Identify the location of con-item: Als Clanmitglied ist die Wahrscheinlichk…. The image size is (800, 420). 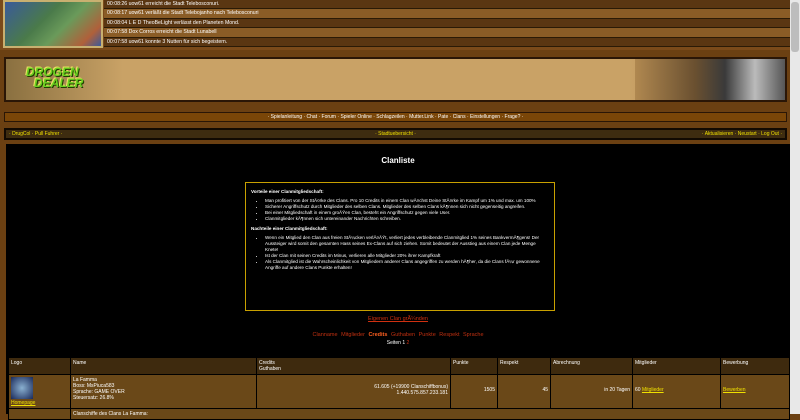
(407, 265).